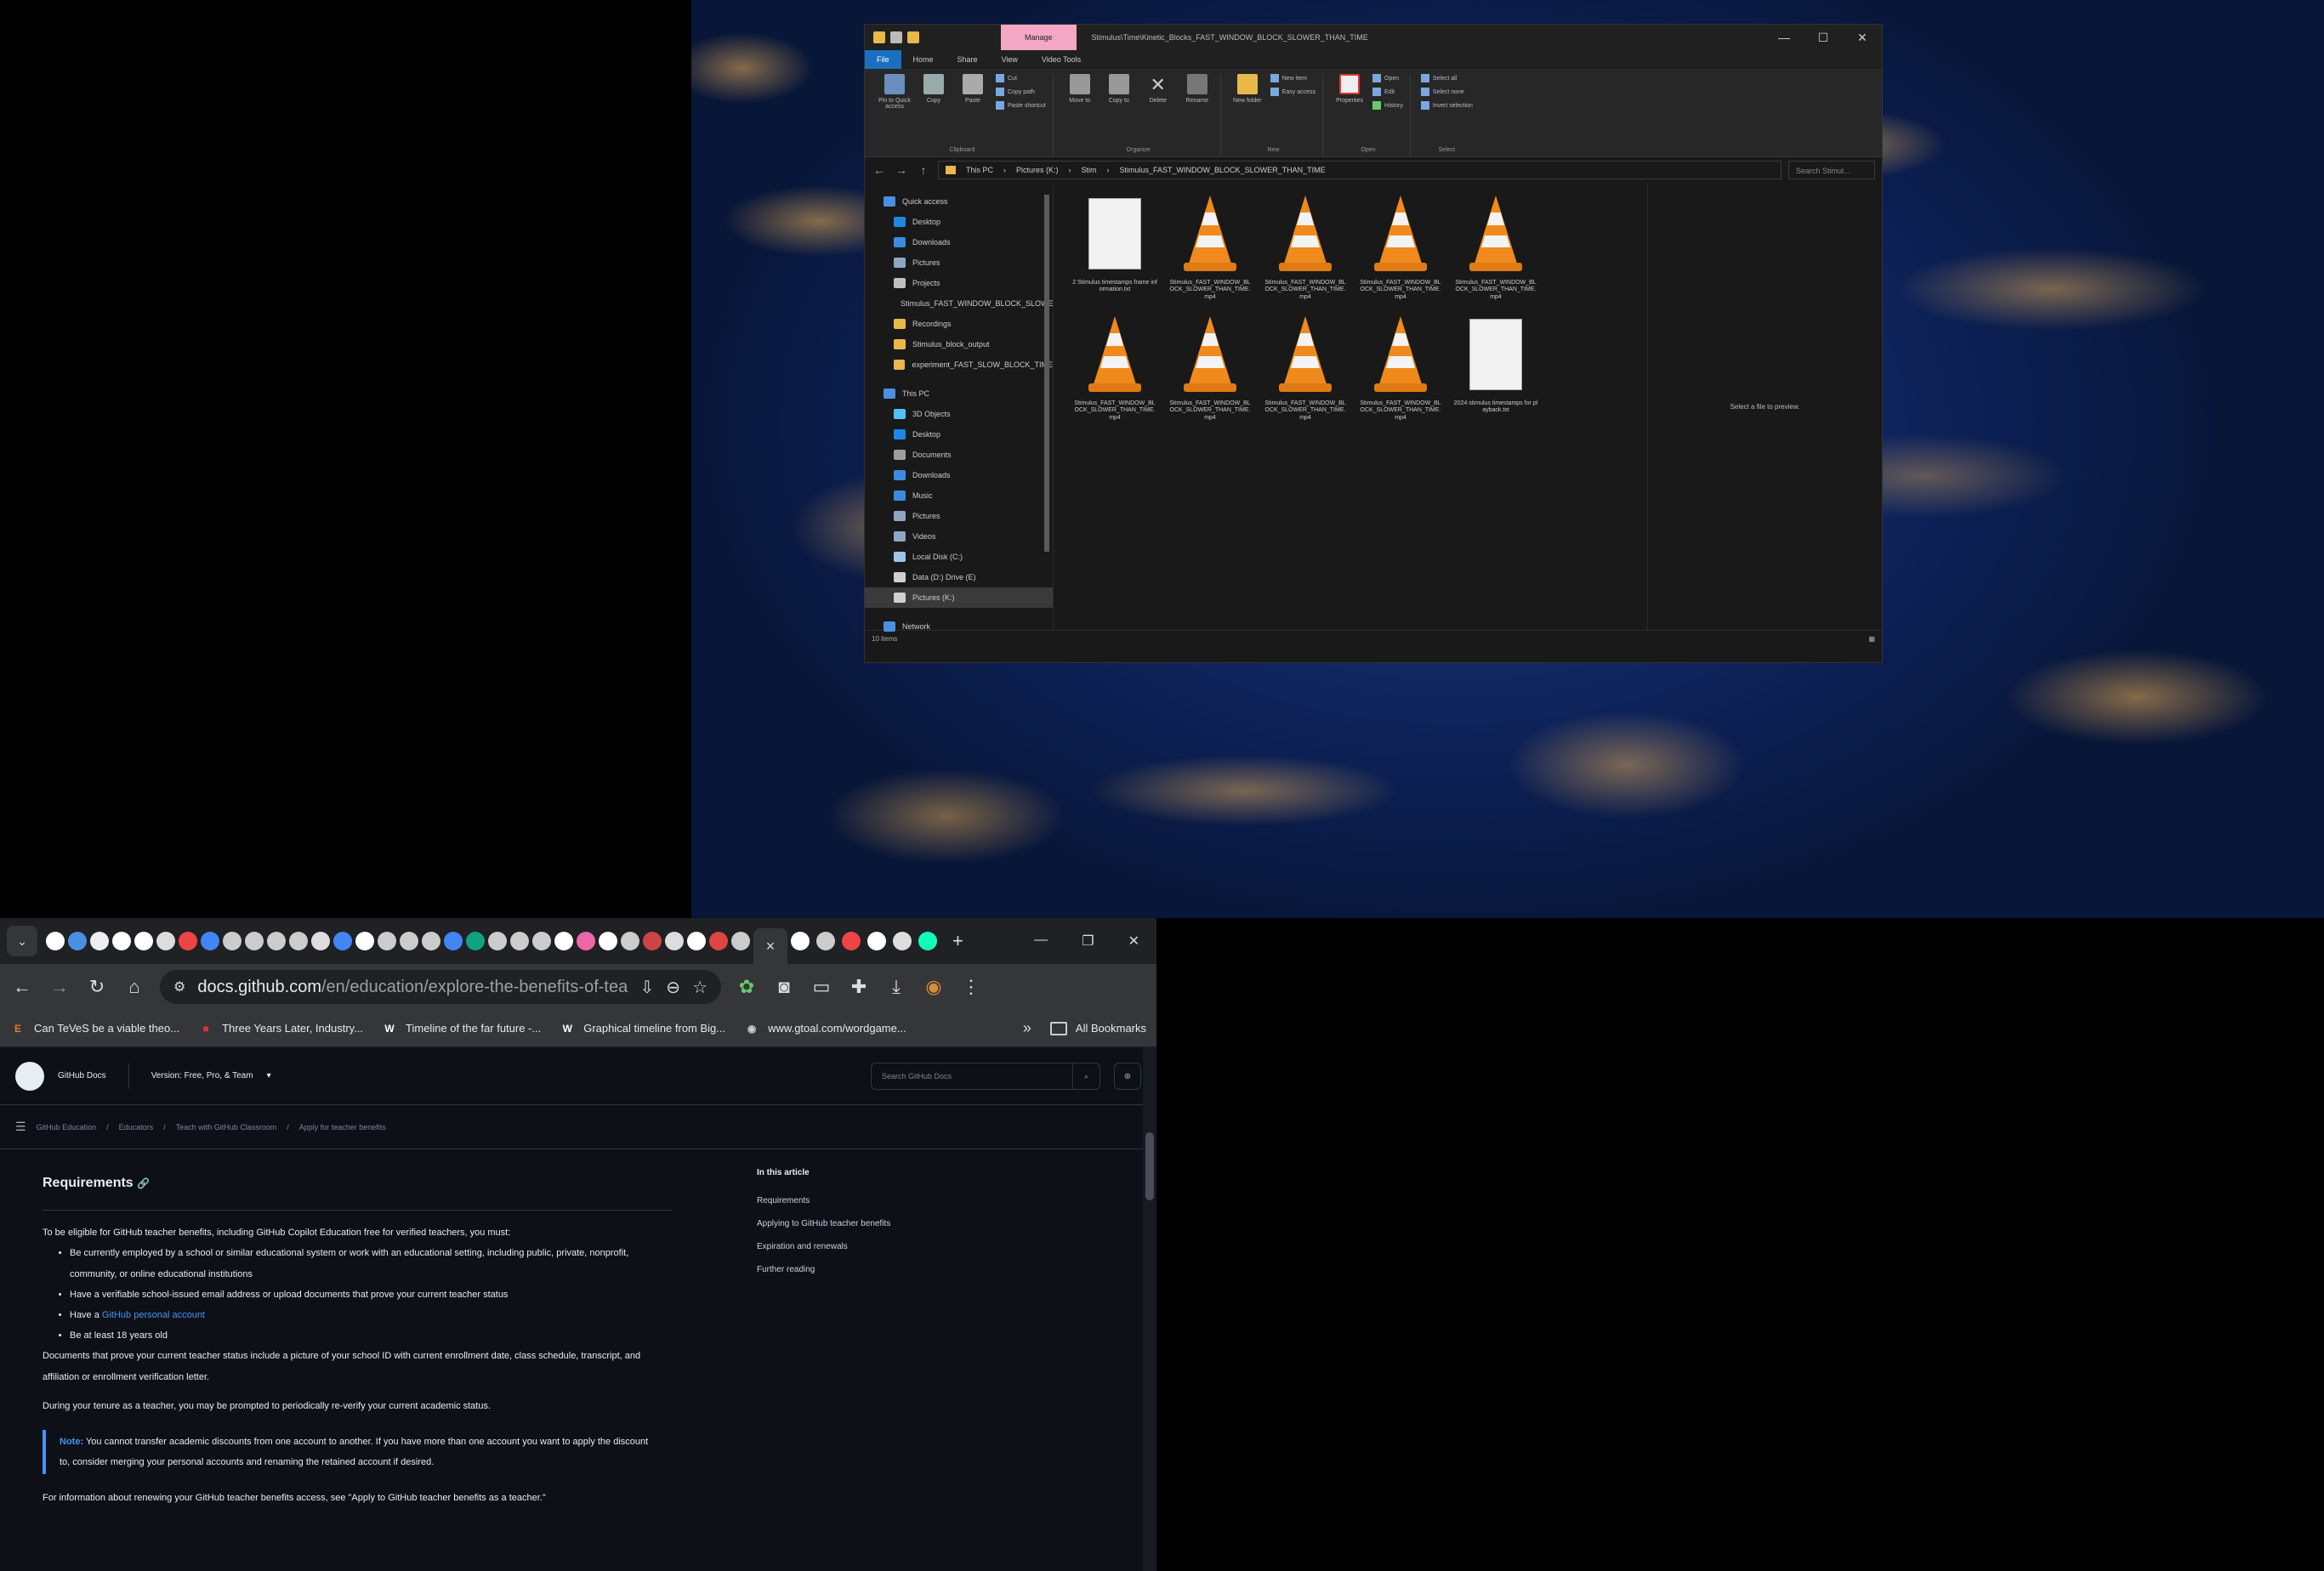 The image size is (2324, 1571). I want to click on new-folder-button: New folder, so click(1247, 110).